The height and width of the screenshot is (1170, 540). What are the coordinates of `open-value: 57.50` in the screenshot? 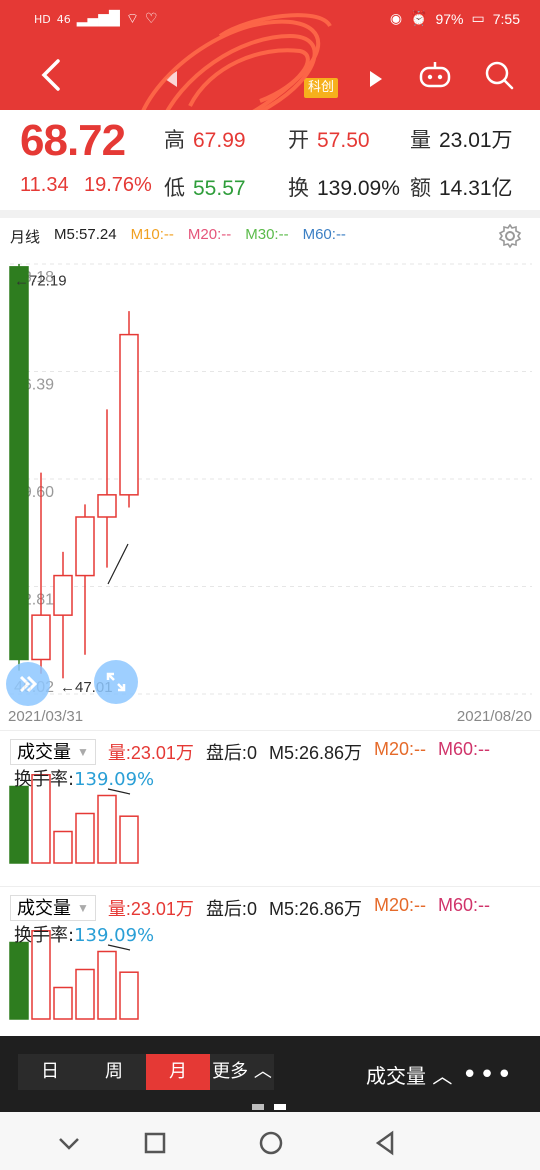 It's located at (343, 140).